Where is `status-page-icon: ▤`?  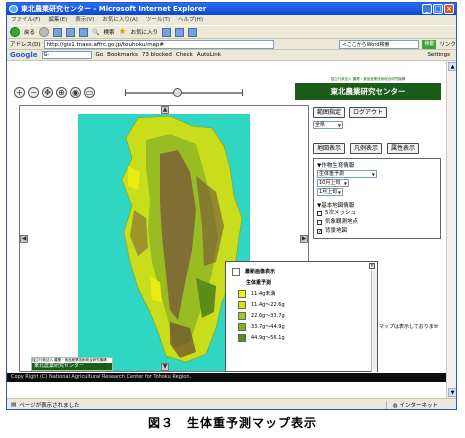
status-page-icon: ▤ is located at coordinates (14, 404).